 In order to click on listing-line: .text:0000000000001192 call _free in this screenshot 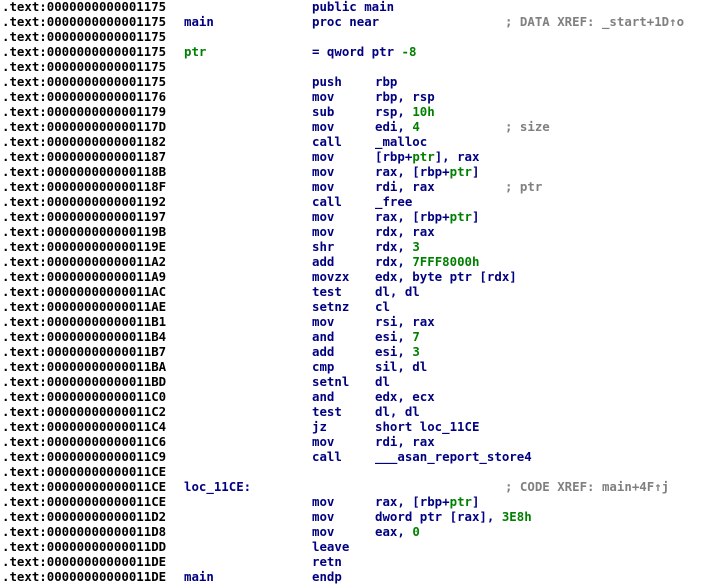, I will do `click(351, 201)`.